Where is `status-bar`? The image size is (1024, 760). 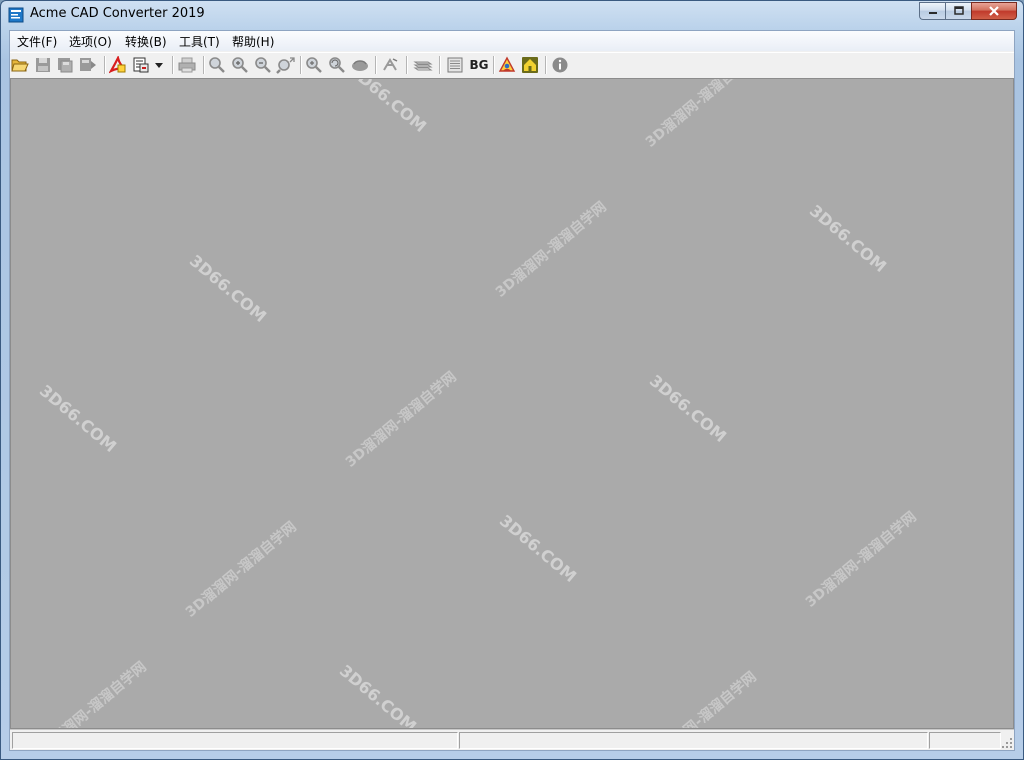
status-bar is located at coordinates (512, 739).